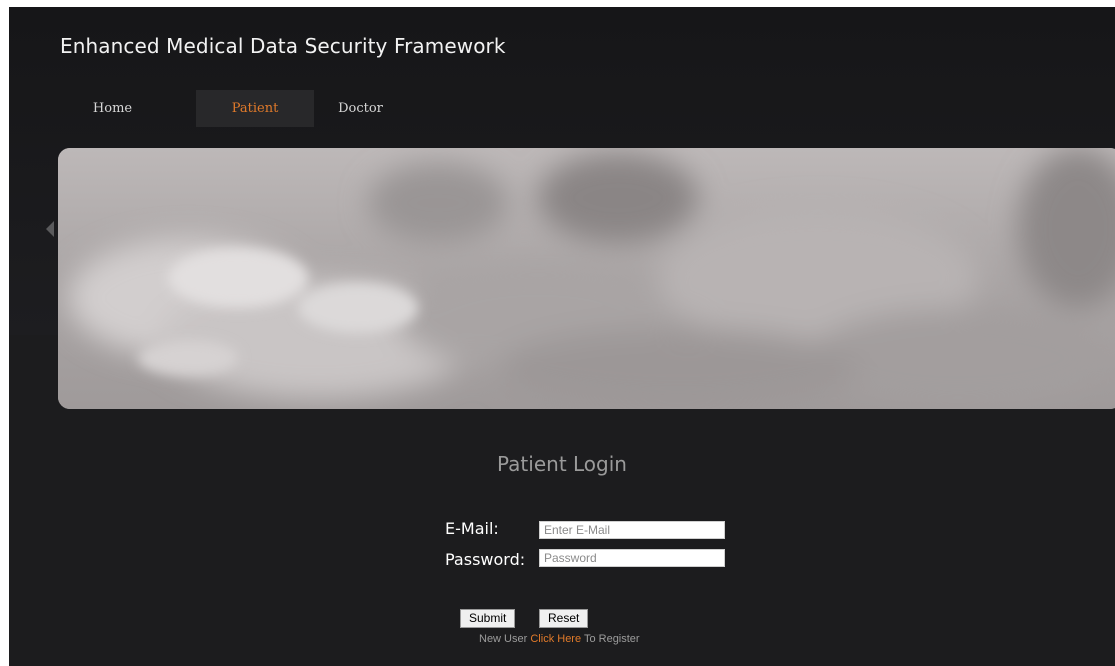 The height and width of the screenshot is (666, 1115). Describe the element at coordinates (485, 559) in the screenshot. I see `password-label: Password:` at that location.